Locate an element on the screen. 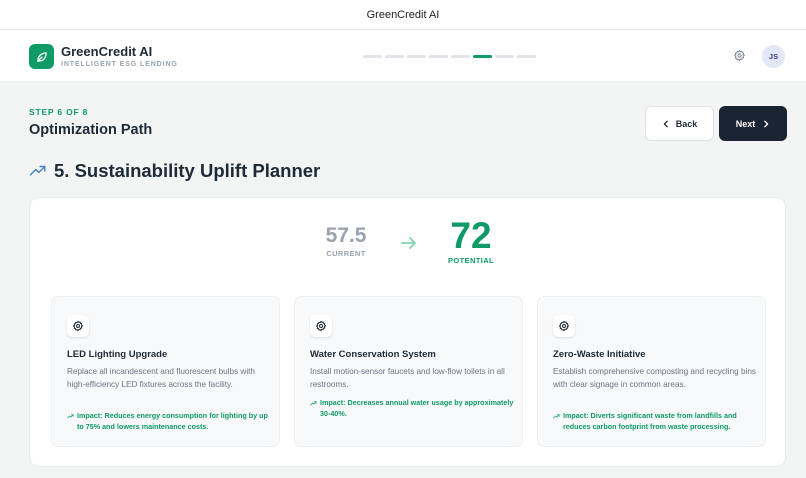  potential-score: 72 POTENTIAL is located at coordinates (471, 240).